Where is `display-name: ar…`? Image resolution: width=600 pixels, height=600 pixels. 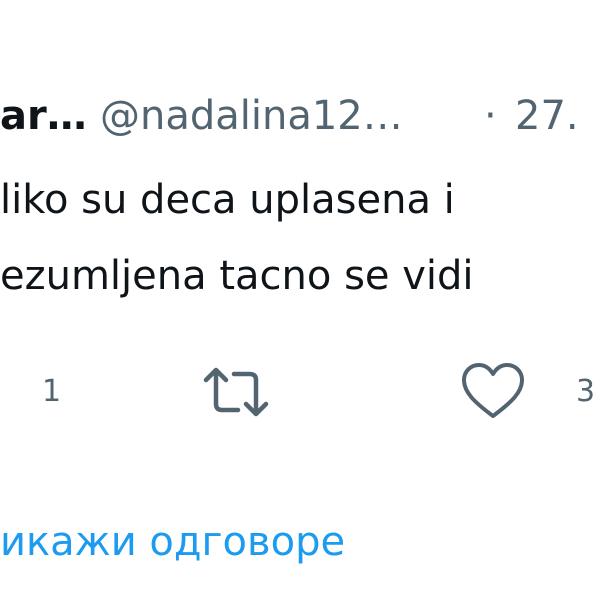
display-name: ar… is located at coordinates (43, 116).